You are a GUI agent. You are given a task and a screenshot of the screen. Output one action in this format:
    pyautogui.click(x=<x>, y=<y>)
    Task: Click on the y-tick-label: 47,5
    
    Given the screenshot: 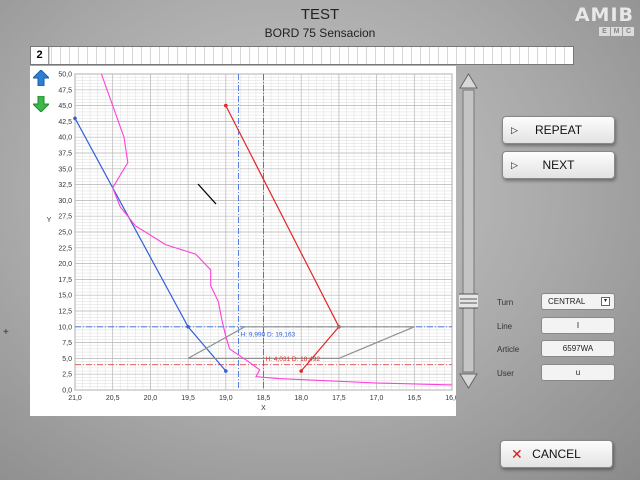 What is the action you would take?
    pyautogui.click(x=65, y=90)
    